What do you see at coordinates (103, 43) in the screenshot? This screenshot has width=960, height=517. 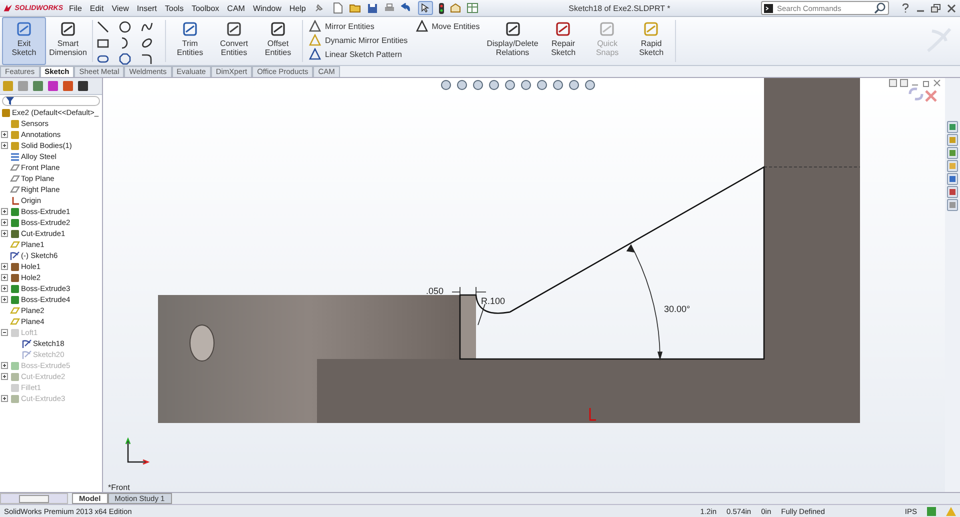 I see `rectangle-icon` at bounding box center [103, 43].